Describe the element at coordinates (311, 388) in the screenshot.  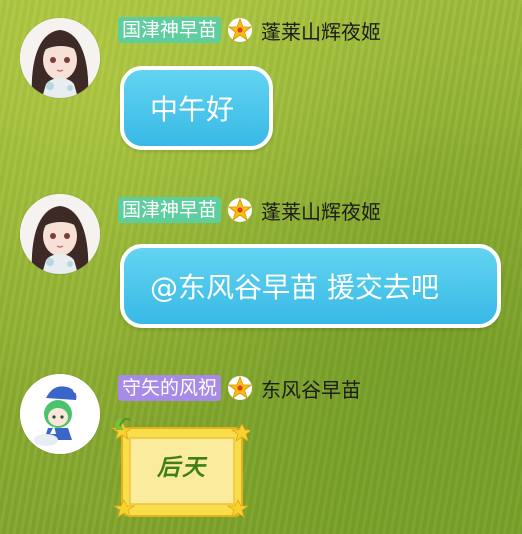
I see `username: 东风谷早苗` at that location.